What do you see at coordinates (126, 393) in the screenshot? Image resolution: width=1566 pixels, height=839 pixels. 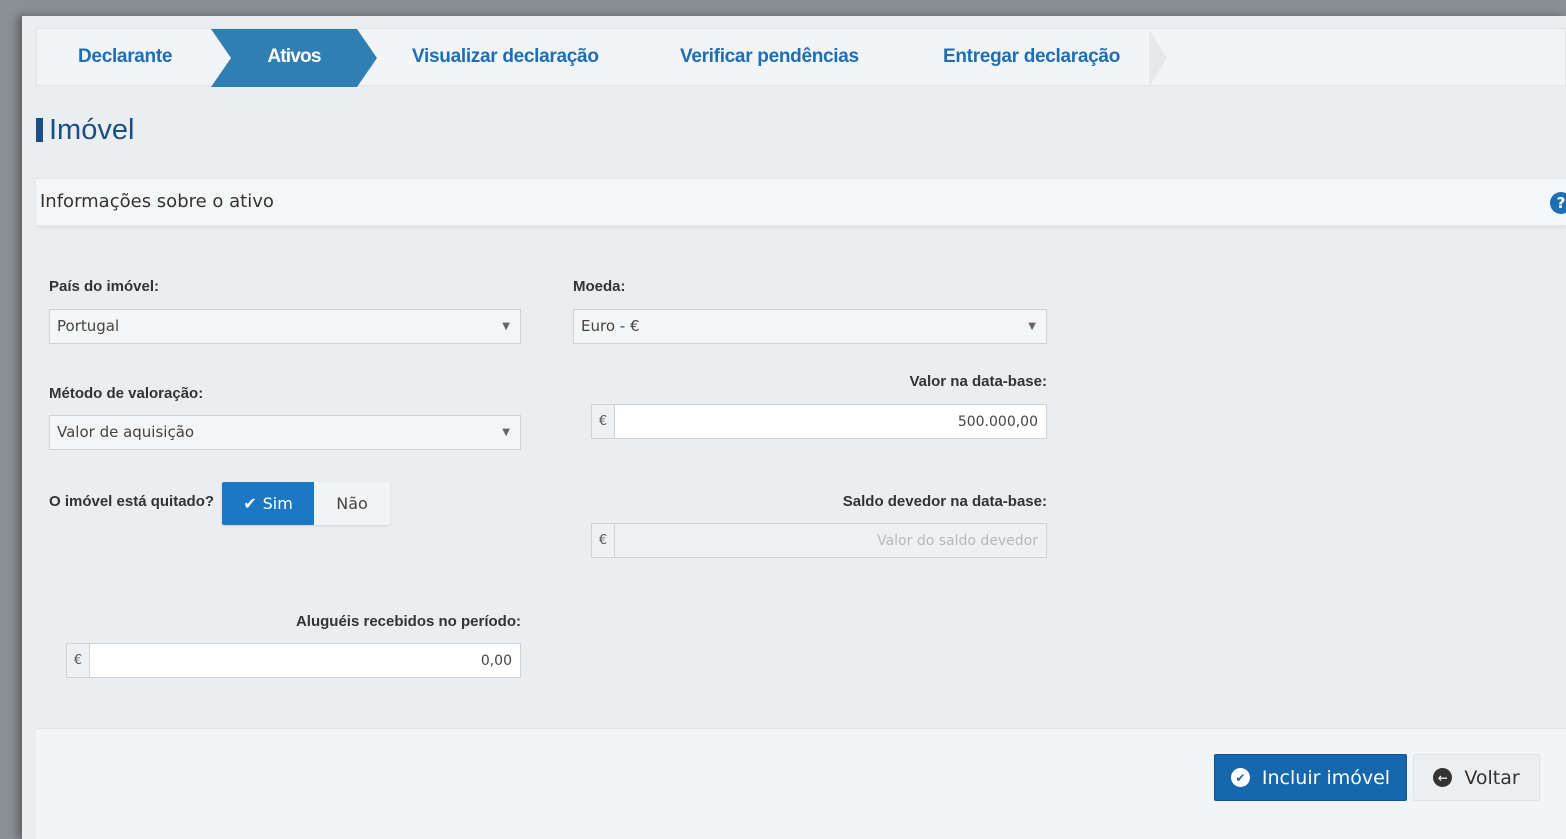 I see `metodo-label: Método de valoração:` at bounding box center [126, 393].